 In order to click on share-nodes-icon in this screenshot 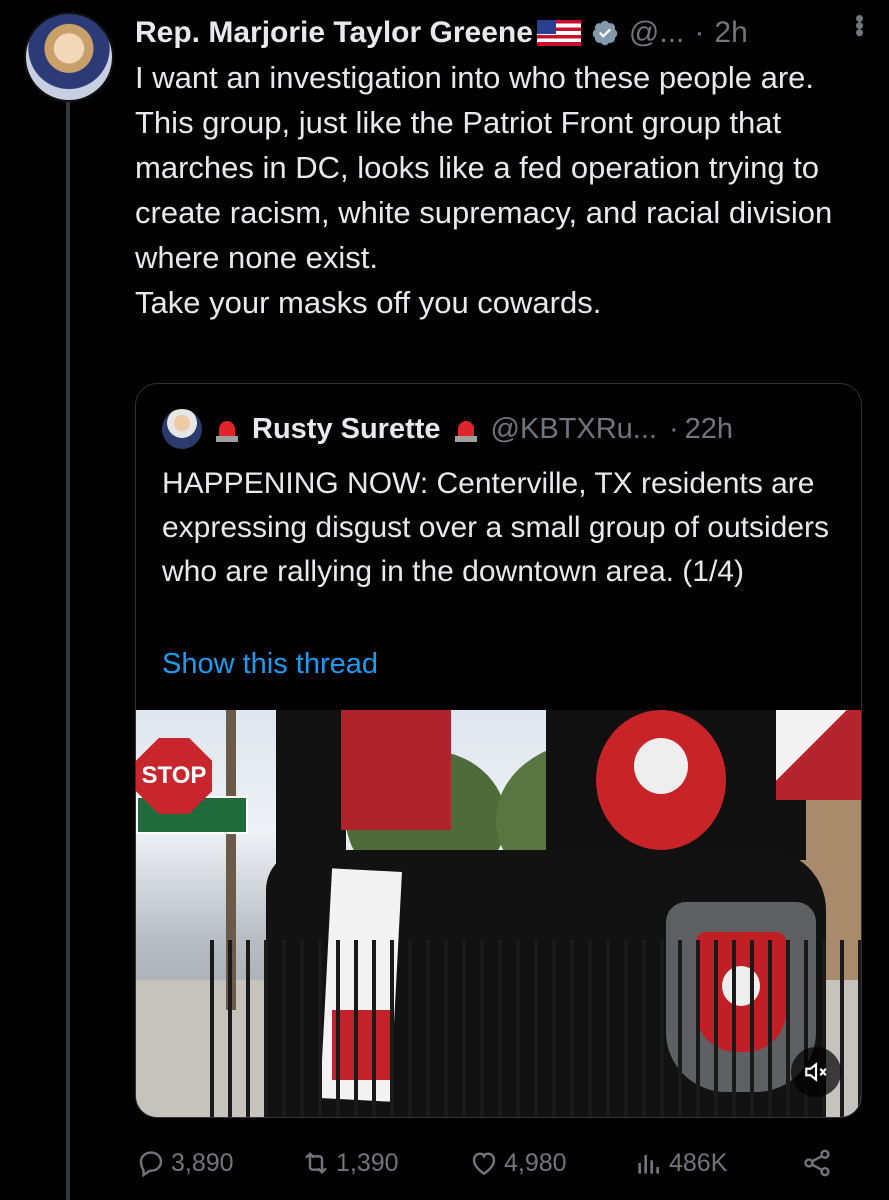, I will do `click(817, 1163)`.